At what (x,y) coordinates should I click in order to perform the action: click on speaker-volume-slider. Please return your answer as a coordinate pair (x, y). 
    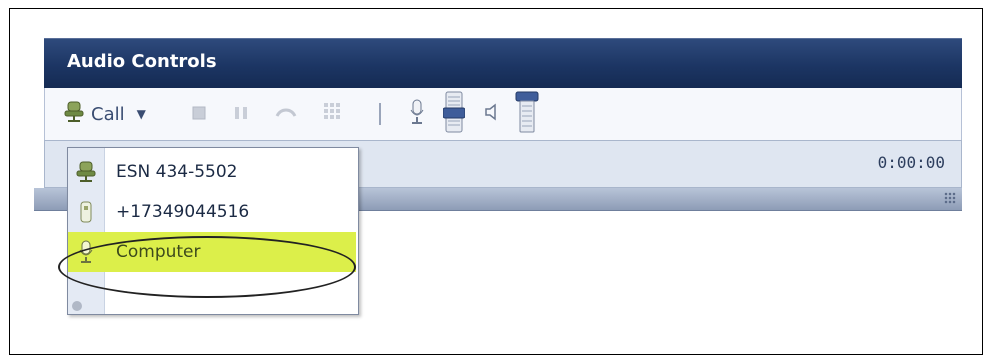
    Looking at the image, I should click on (527, 114).